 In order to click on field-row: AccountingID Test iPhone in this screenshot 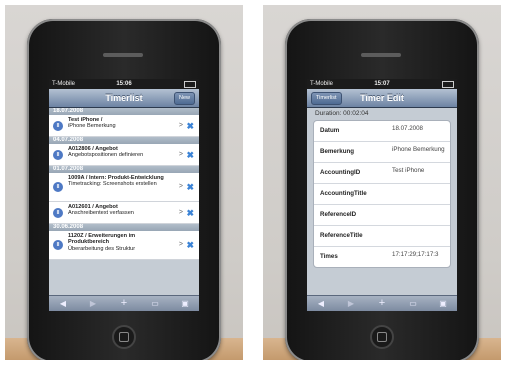, I will do `click(382, 173)`.